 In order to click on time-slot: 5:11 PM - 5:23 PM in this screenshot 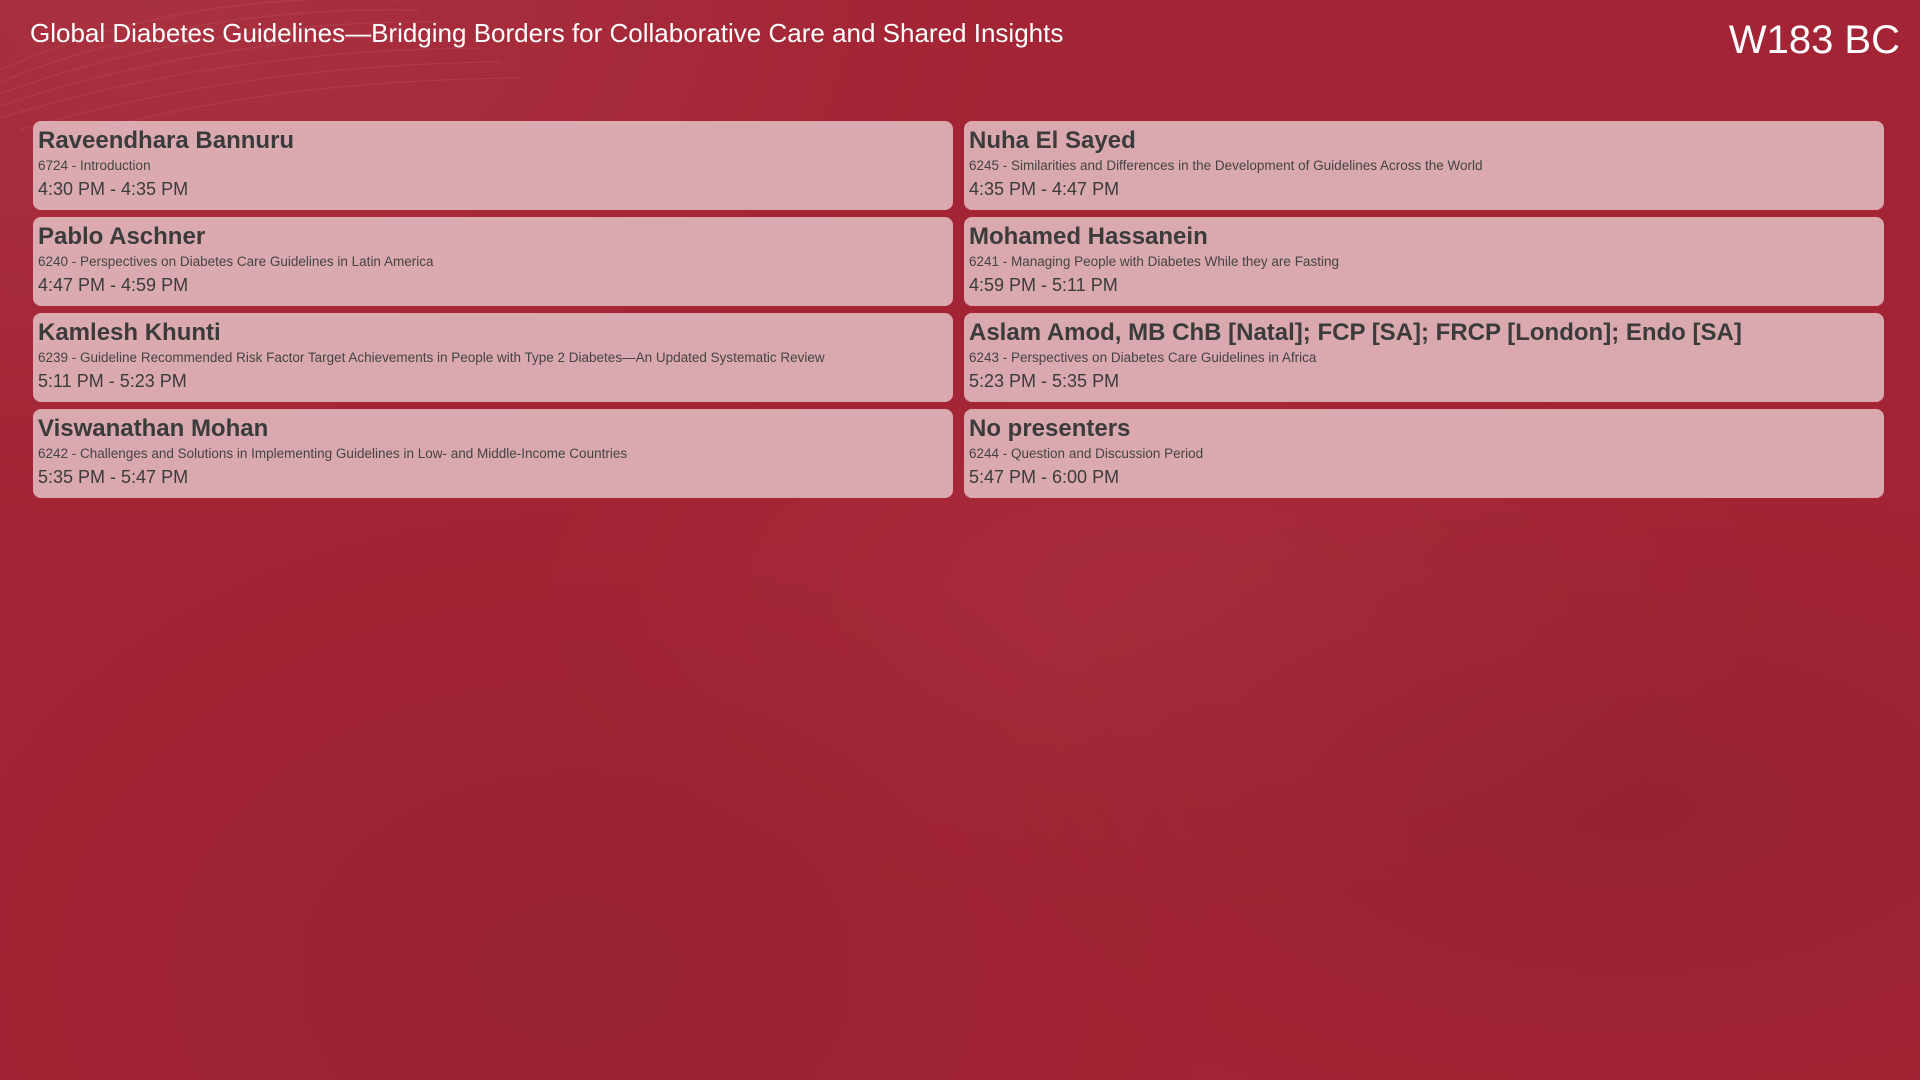, I will do `click(112, 381)`.